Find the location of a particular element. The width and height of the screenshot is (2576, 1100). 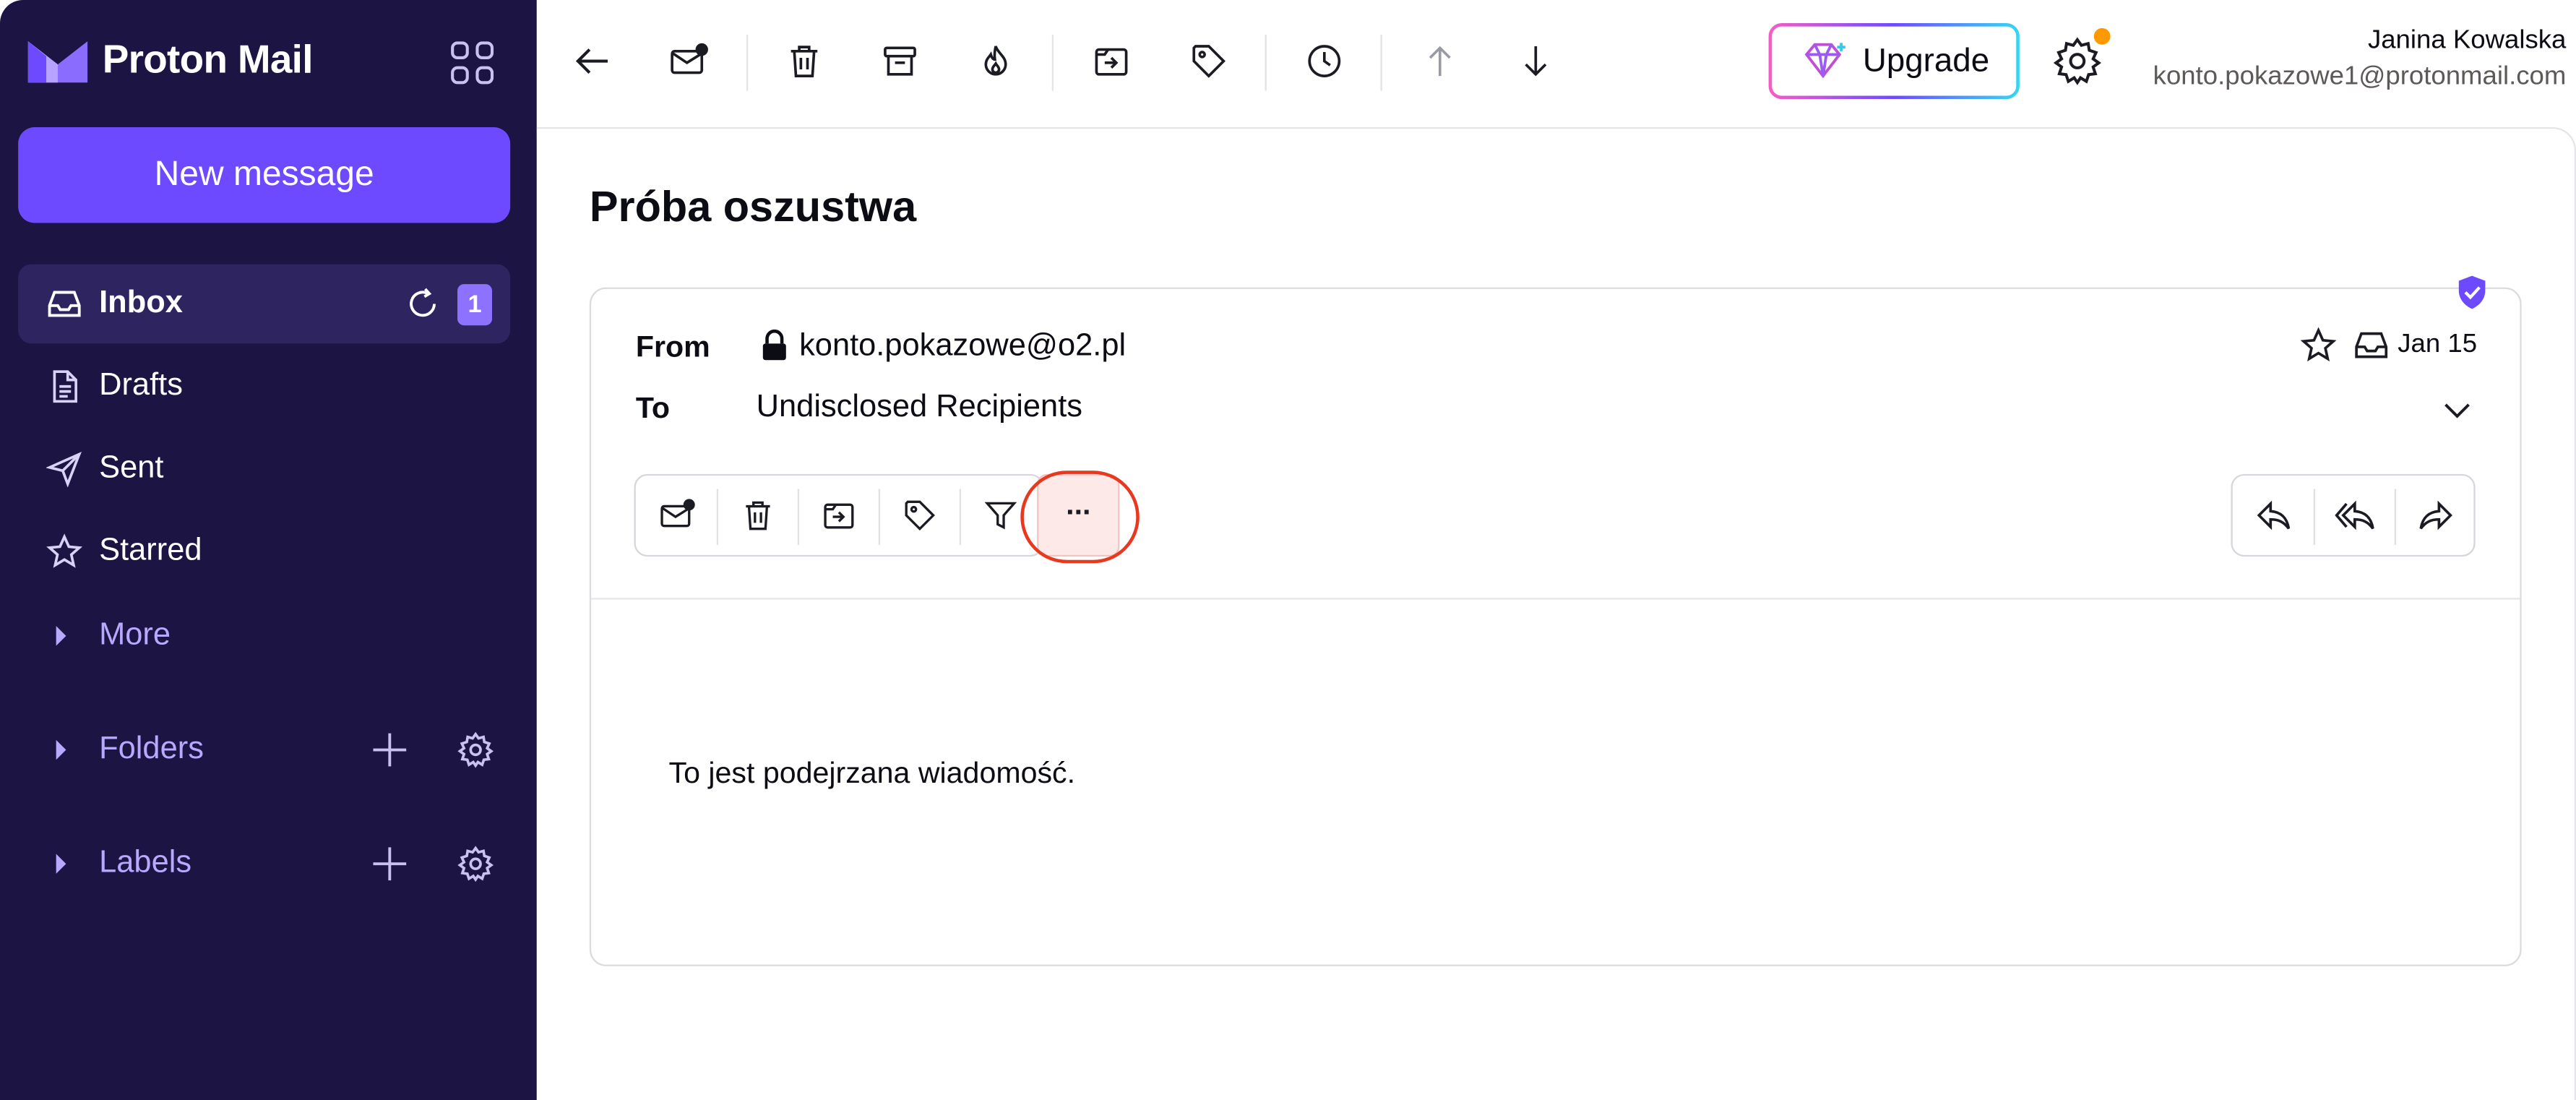

file-icon is located at coordinates (64, 387).